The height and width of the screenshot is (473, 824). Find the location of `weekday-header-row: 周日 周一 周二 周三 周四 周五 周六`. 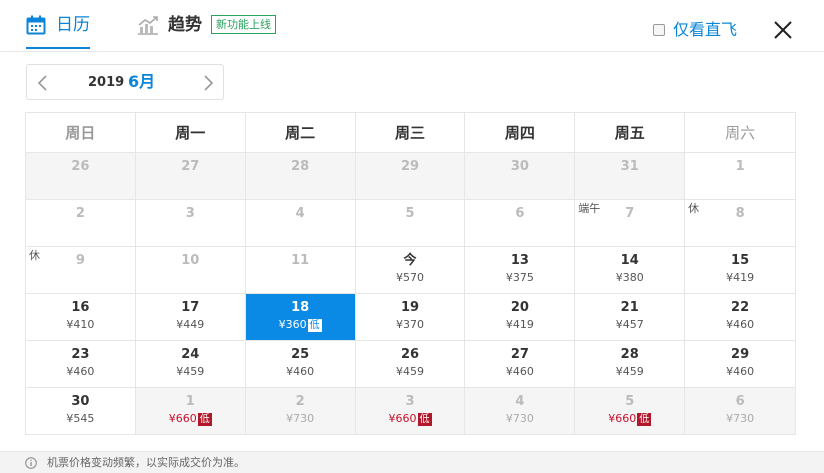

weekday-header-row: 周日 周一 周二 周三 周四 周五 周六 is located at coordinates (411, 133).